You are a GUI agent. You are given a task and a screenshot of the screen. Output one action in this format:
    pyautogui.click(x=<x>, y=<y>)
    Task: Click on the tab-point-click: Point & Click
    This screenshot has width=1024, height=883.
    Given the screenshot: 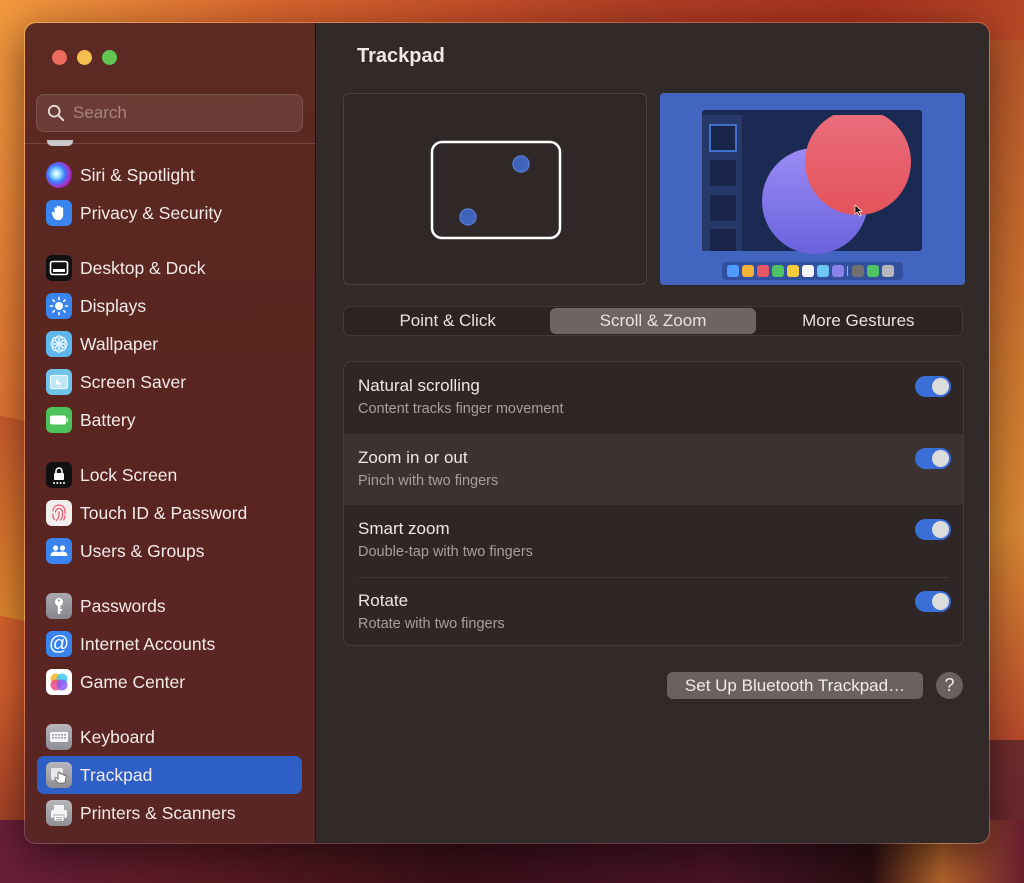 What is the action you would take?
    pyautogui.click(x=447, y=321)
    